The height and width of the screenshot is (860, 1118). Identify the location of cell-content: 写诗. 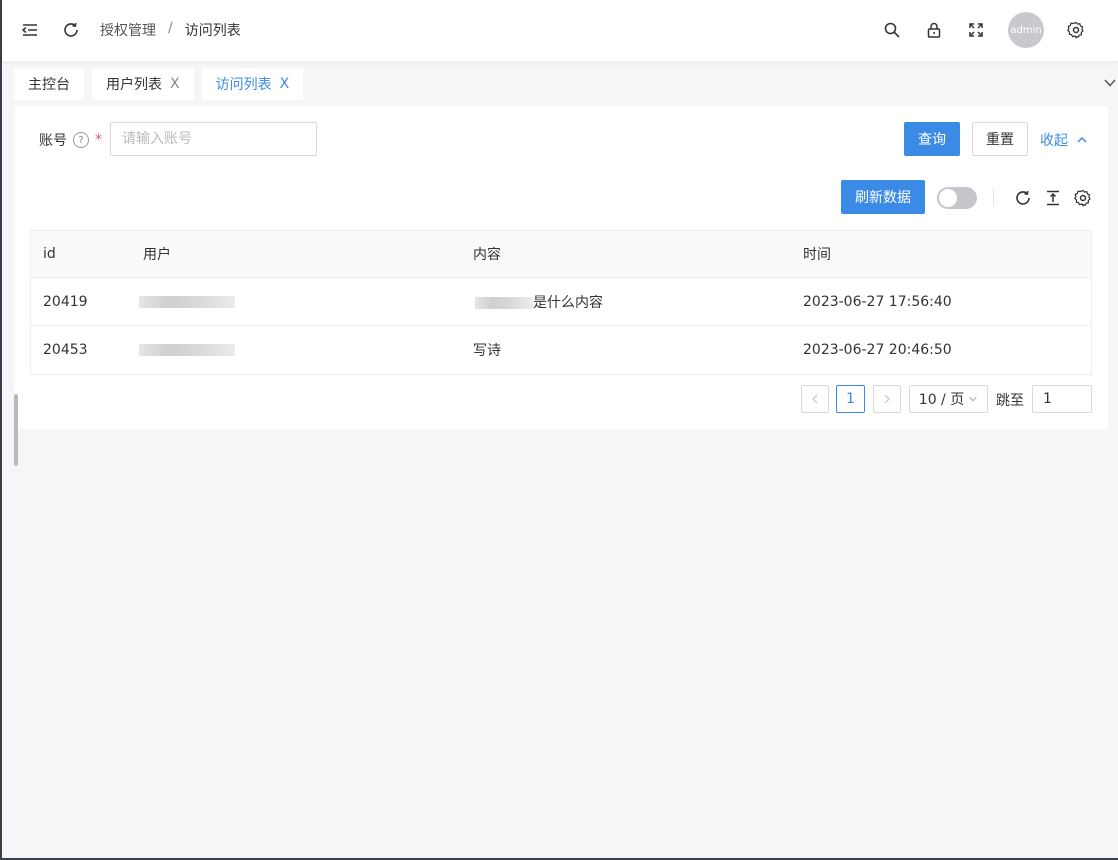
(487, 351).